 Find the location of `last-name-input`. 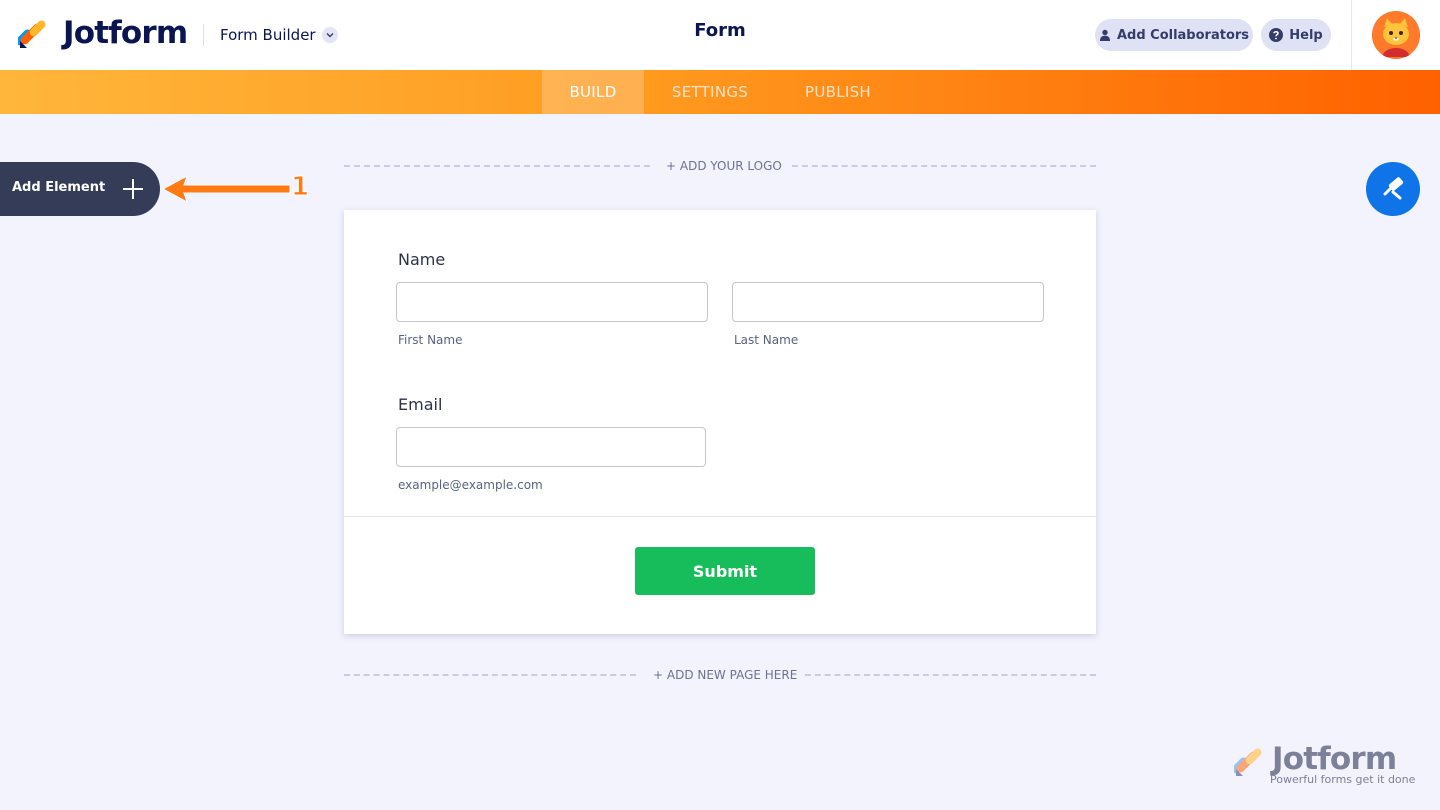

last-name-input is located at coordinates (888, 302).